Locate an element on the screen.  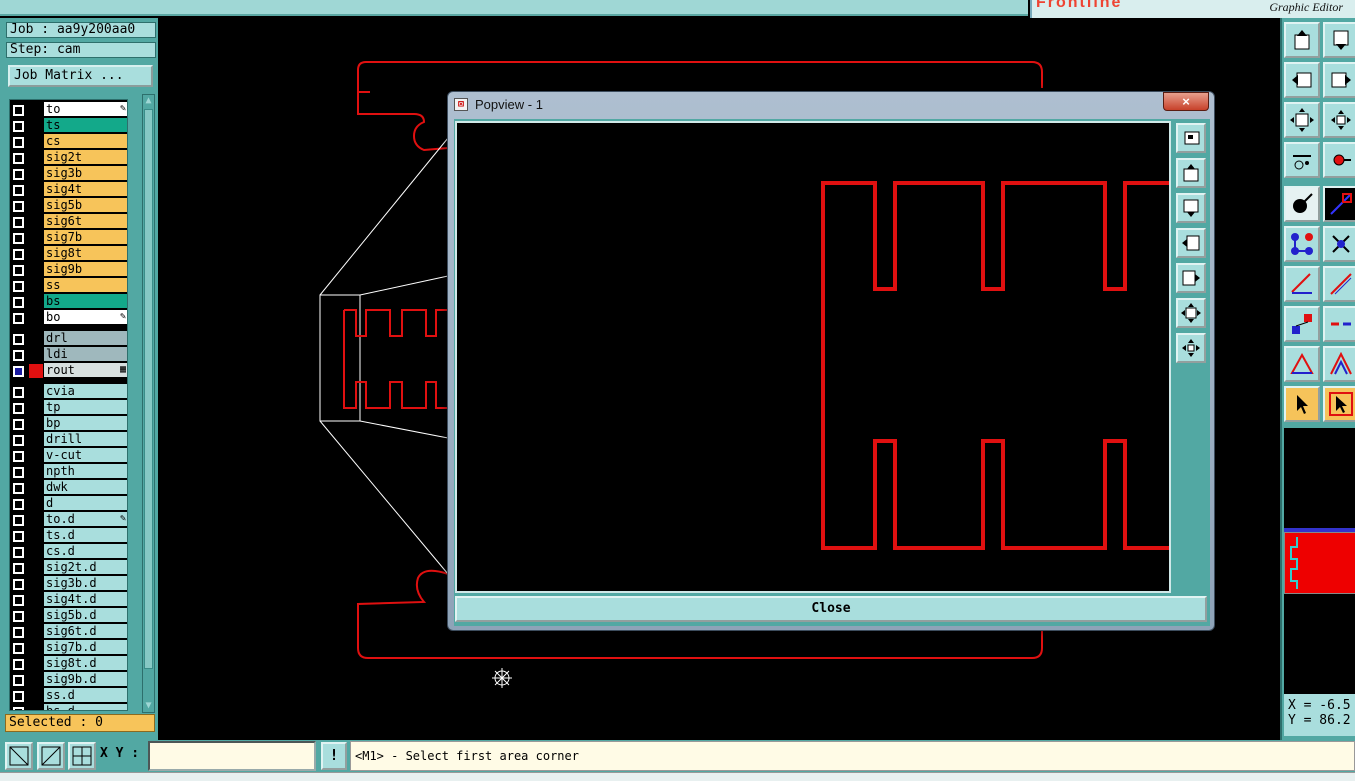
layer-row: npth is located at coordinates (68, 472).